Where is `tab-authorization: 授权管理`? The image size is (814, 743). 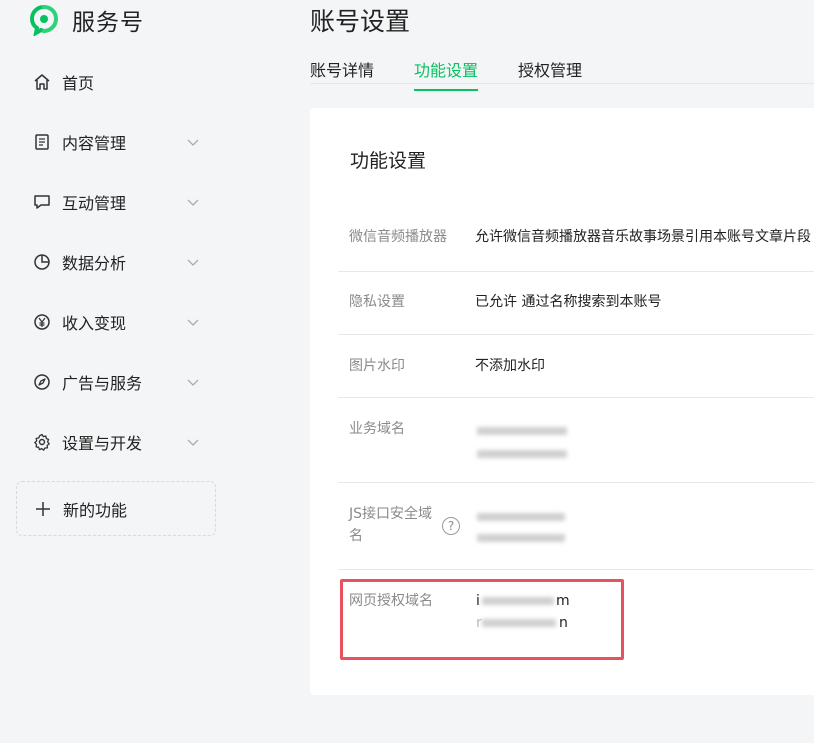
tab-authorization: 授权管理 is located at coordinates (550, 73).